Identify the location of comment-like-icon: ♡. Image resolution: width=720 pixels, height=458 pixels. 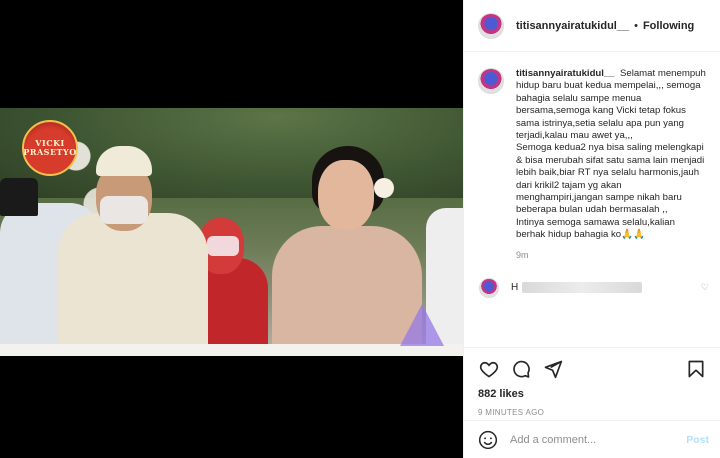
(705, 287).